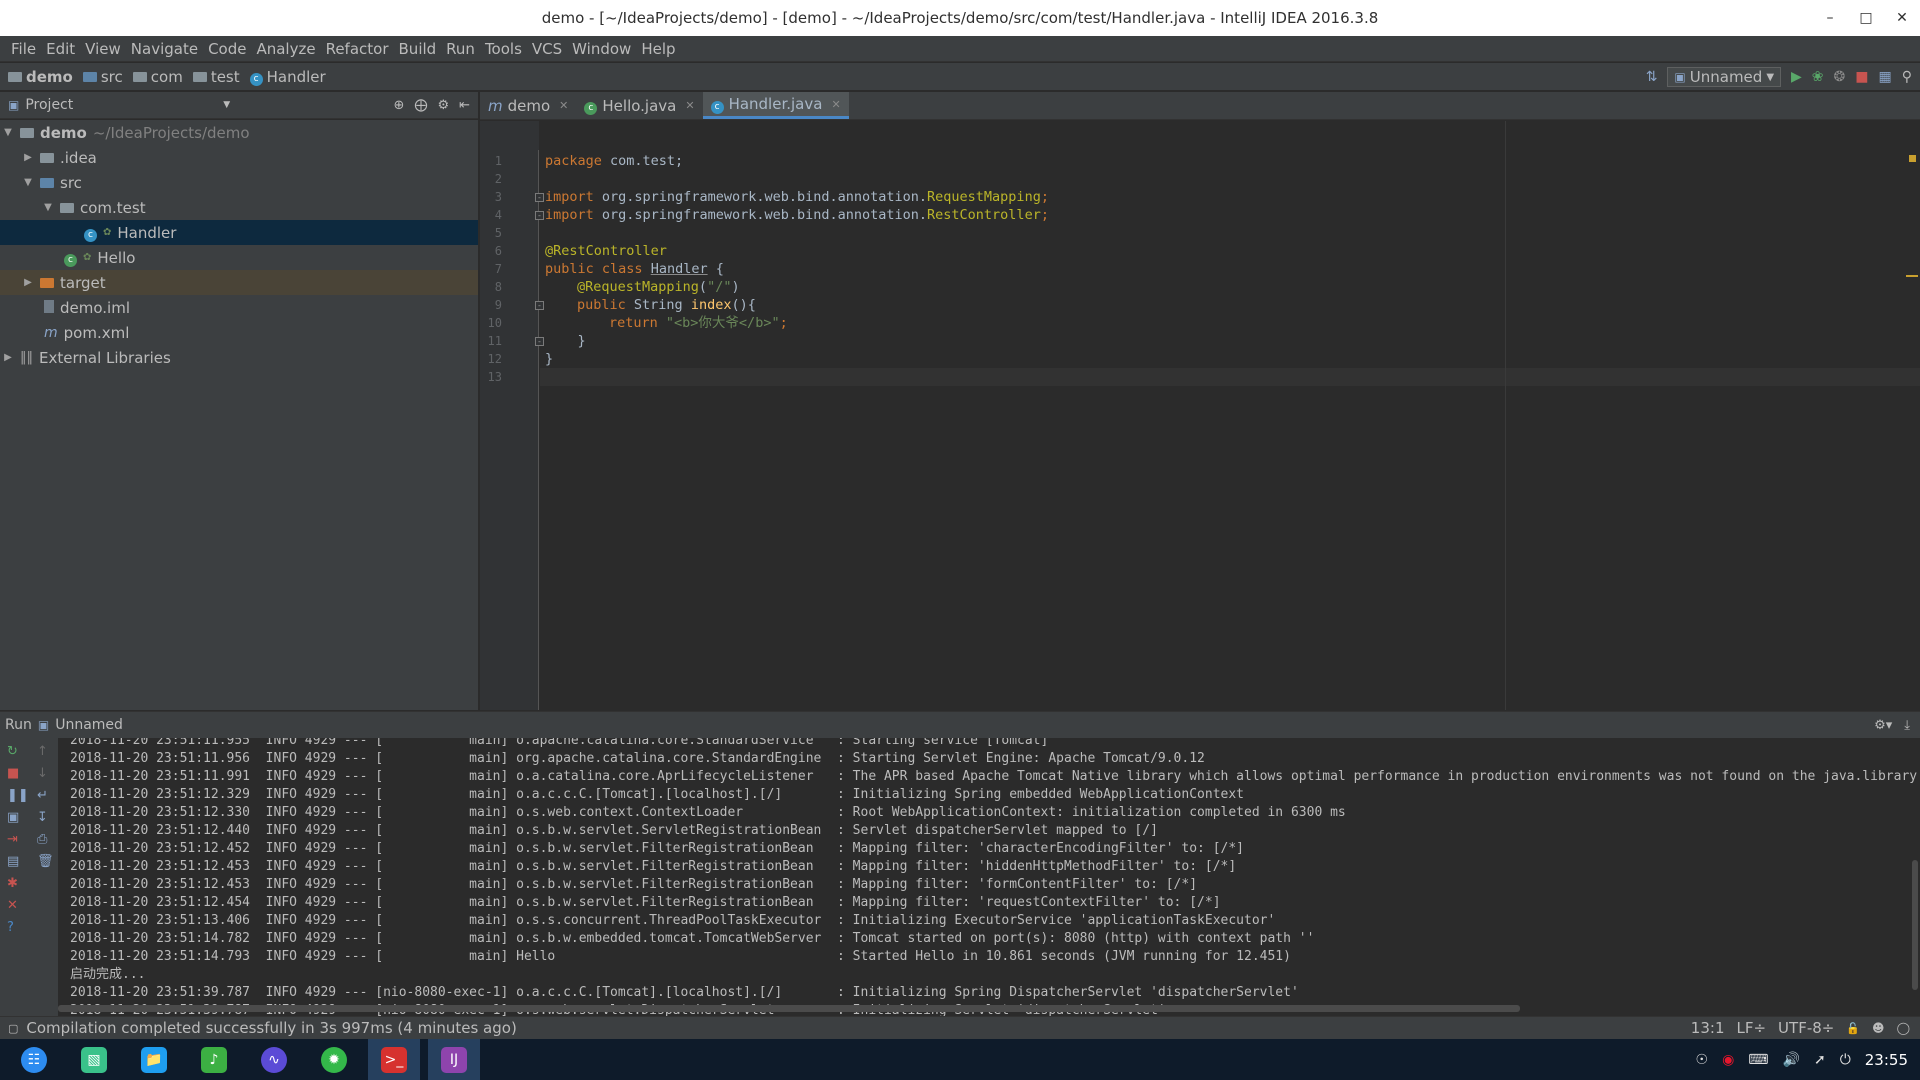  I want to click on line-separator: LF÷, so click(1751, 1028).